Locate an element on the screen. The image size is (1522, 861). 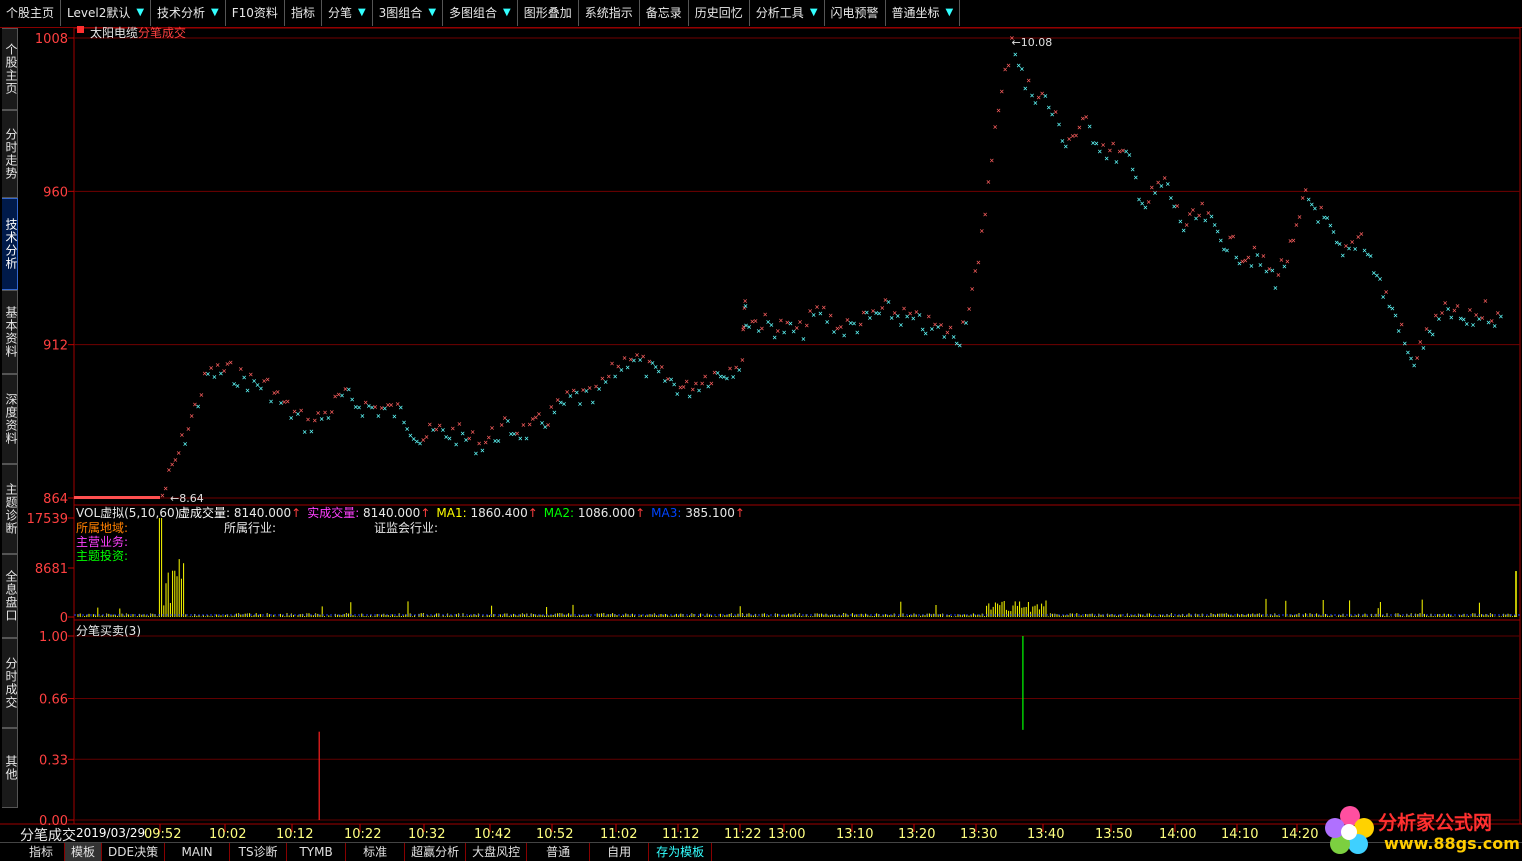
price-tick-label: 1008 is located at coordinates (51, 39).